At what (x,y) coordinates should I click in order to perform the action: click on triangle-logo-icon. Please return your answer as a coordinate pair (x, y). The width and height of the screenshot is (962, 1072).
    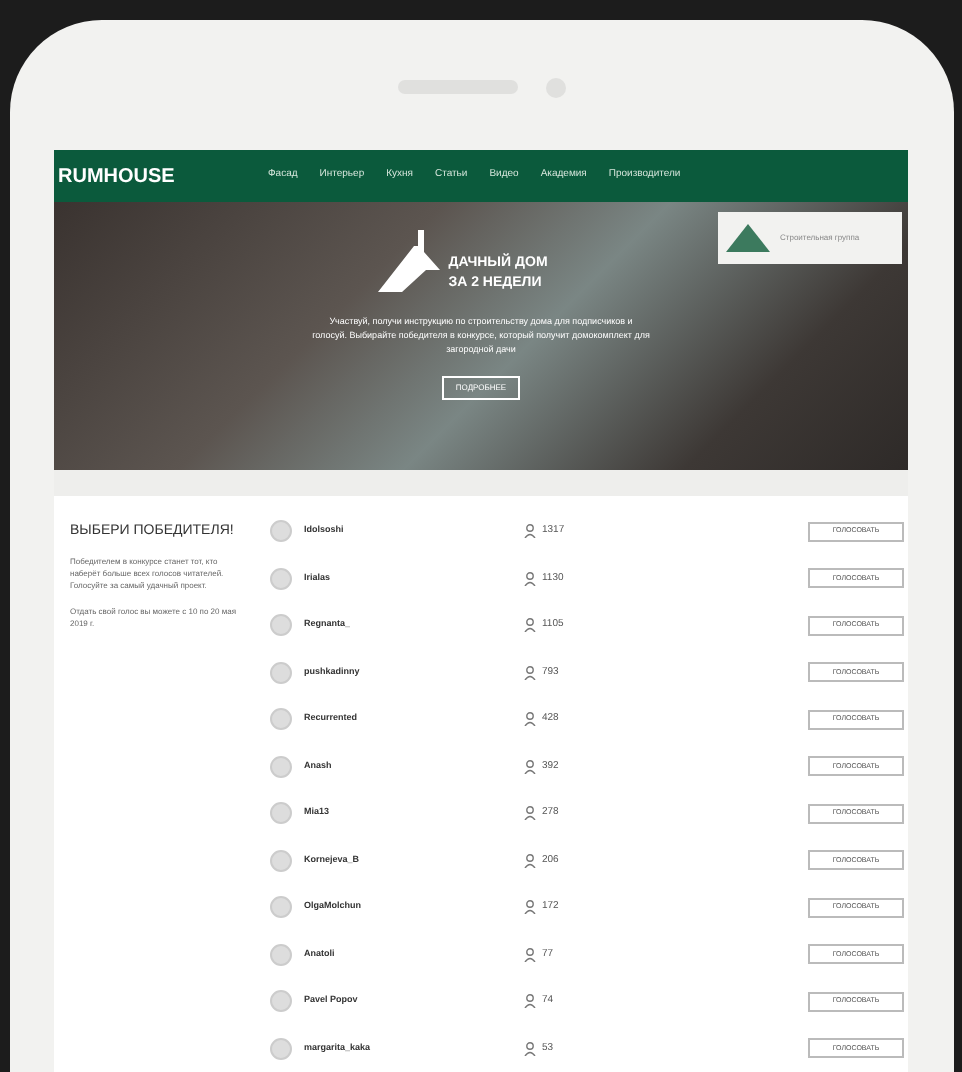
    Looking at the image, I should click on (748, 238).